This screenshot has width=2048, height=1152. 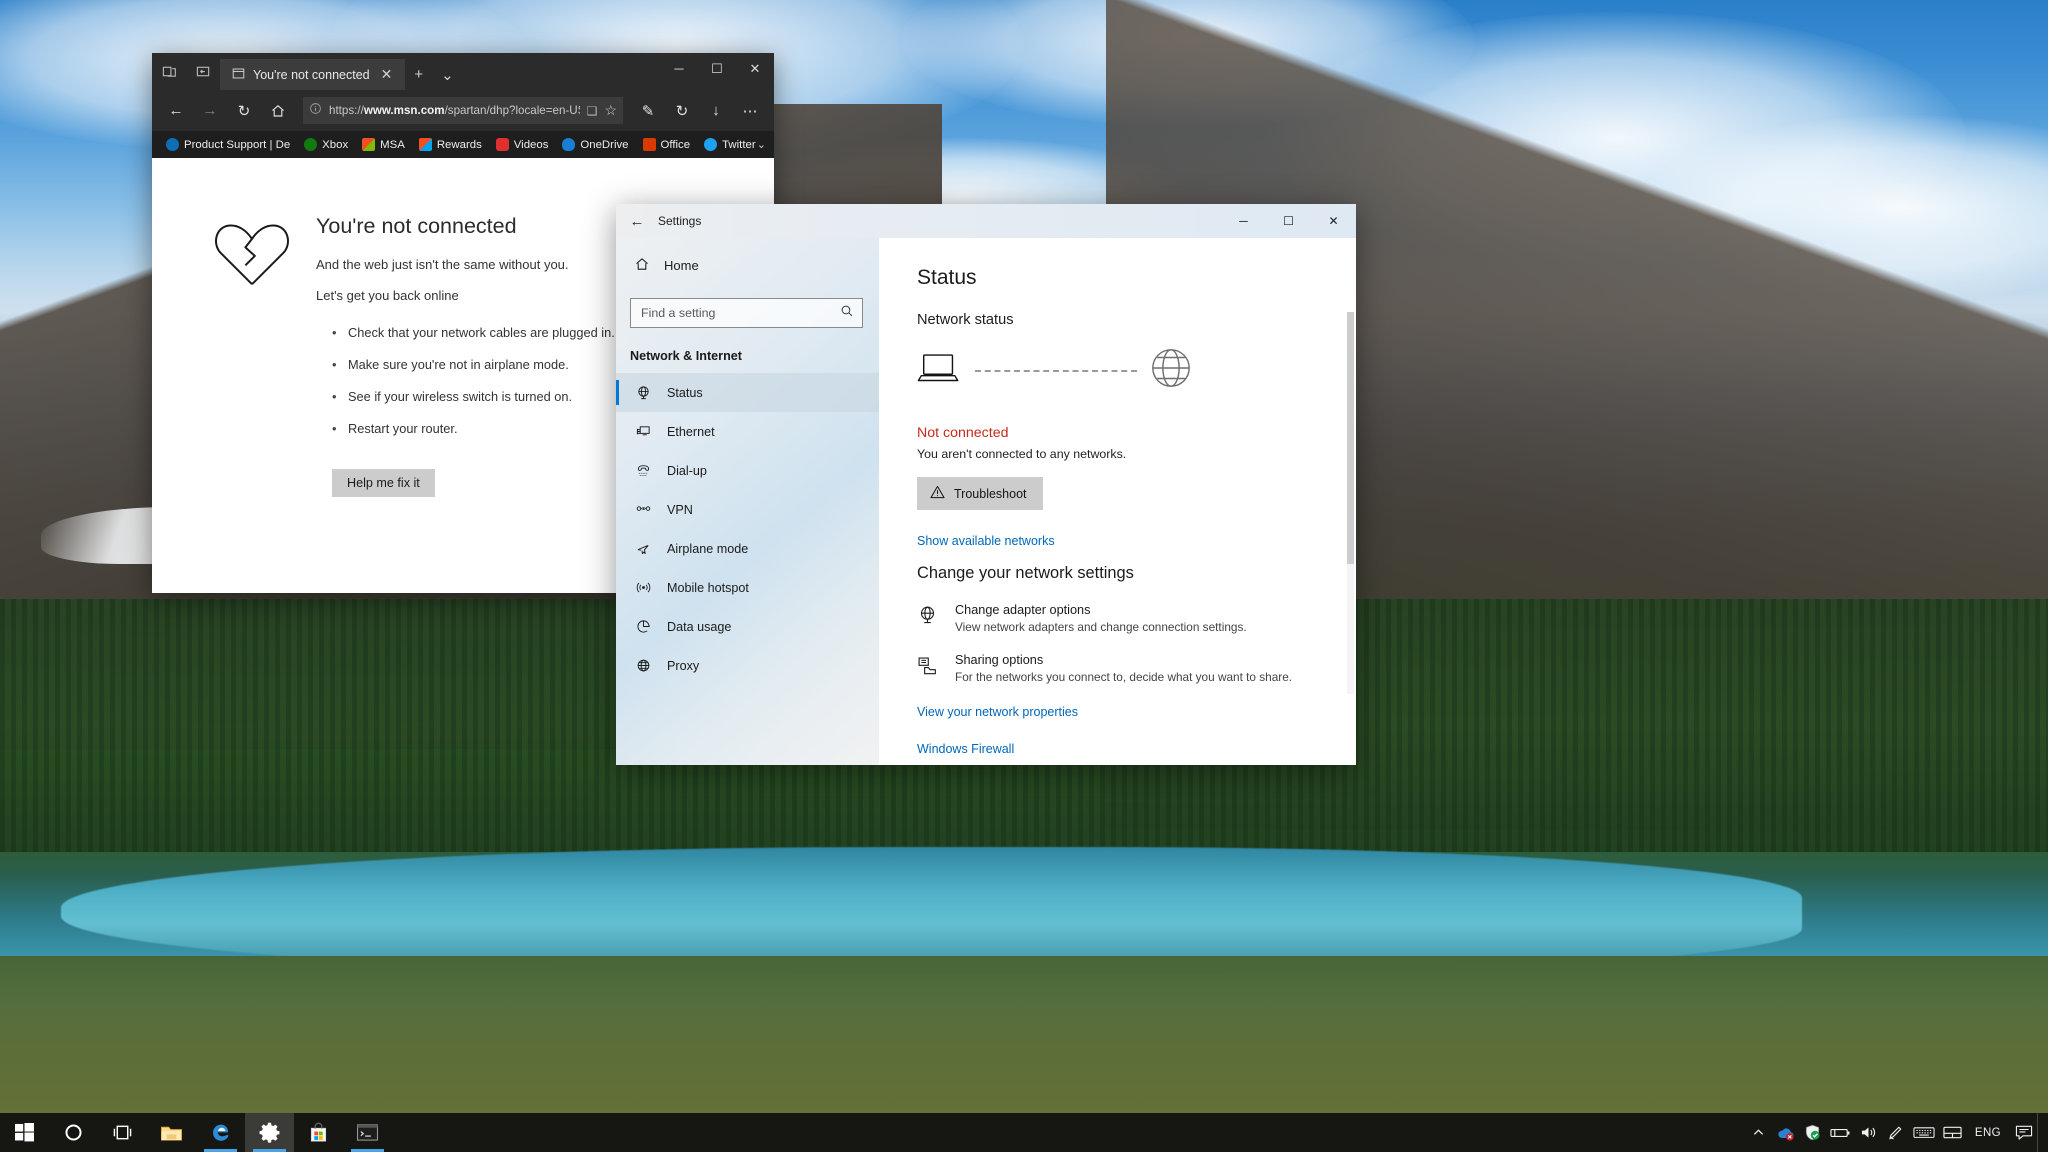 What do you see at coordinates (747, 470) in the screenshot?
I see `sidebar-item-dial-up: Dial-up` at bounding box center [747, 470].